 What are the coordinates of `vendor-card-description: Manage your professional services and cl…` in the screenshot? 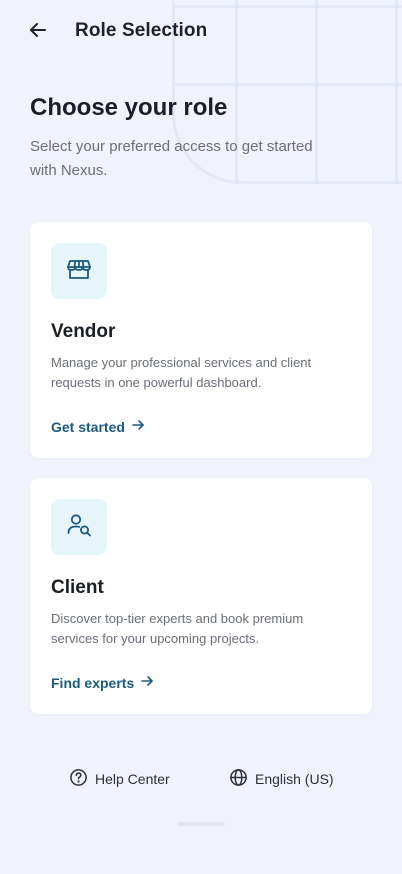 It's located at (181, 372).